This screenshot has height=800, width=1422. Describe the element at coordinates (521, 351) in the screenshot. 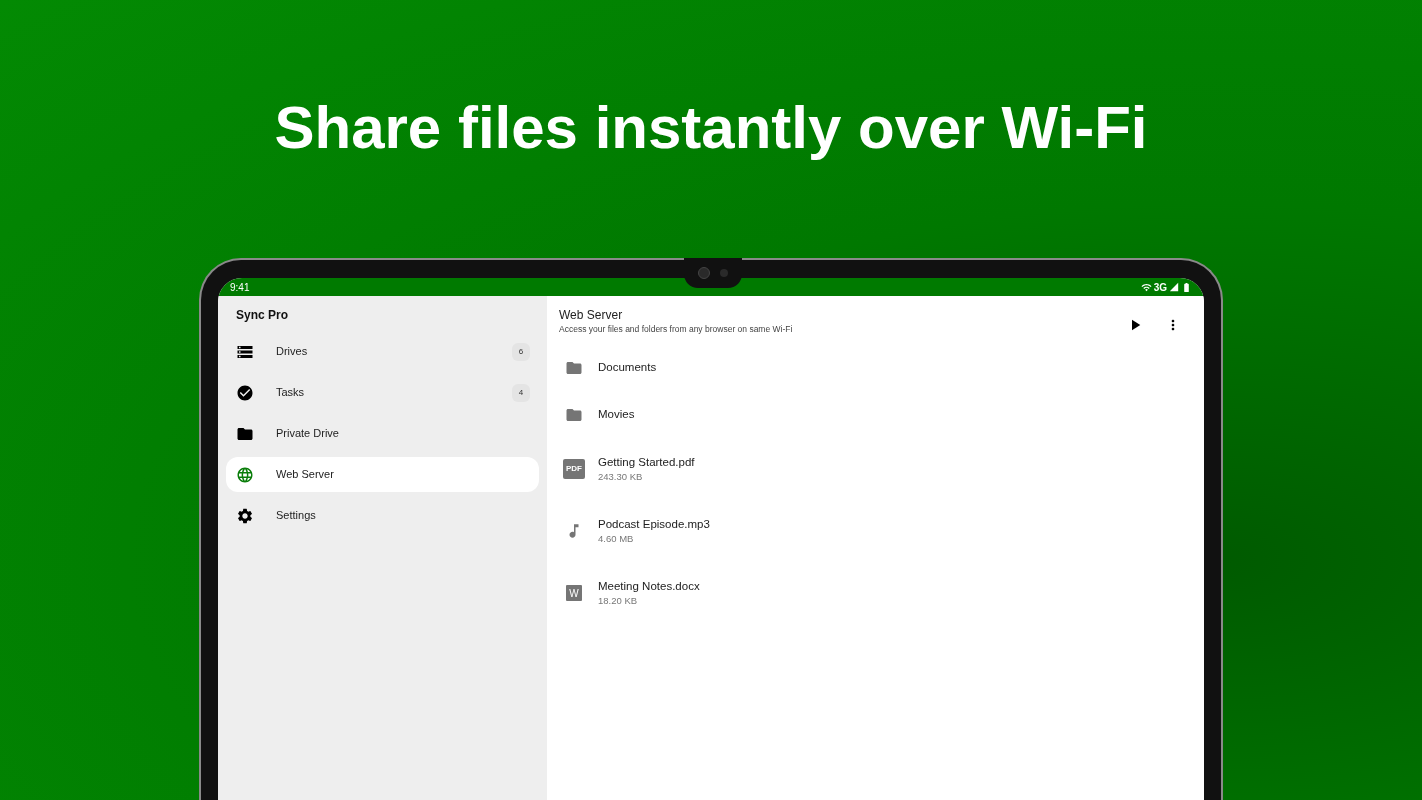

I see `count-badge: 6` at that location.